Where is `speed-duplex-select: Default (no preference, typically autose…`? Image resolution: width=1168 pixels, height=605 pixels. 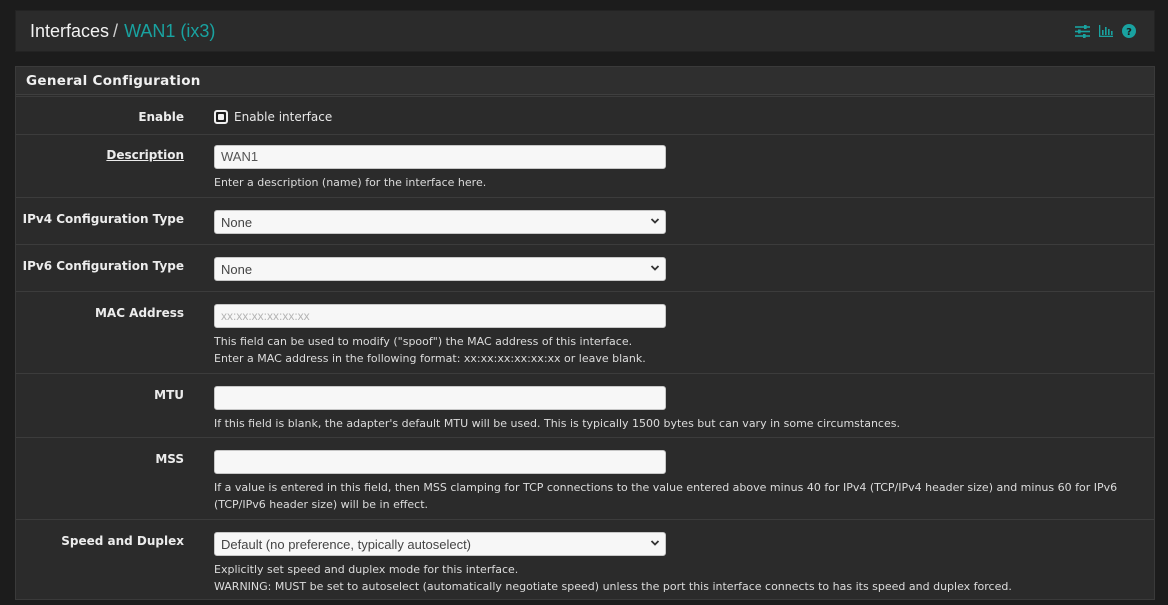 speed-duplex-select: Default (no preference, typically autose… is located at coordinates (440, 544).